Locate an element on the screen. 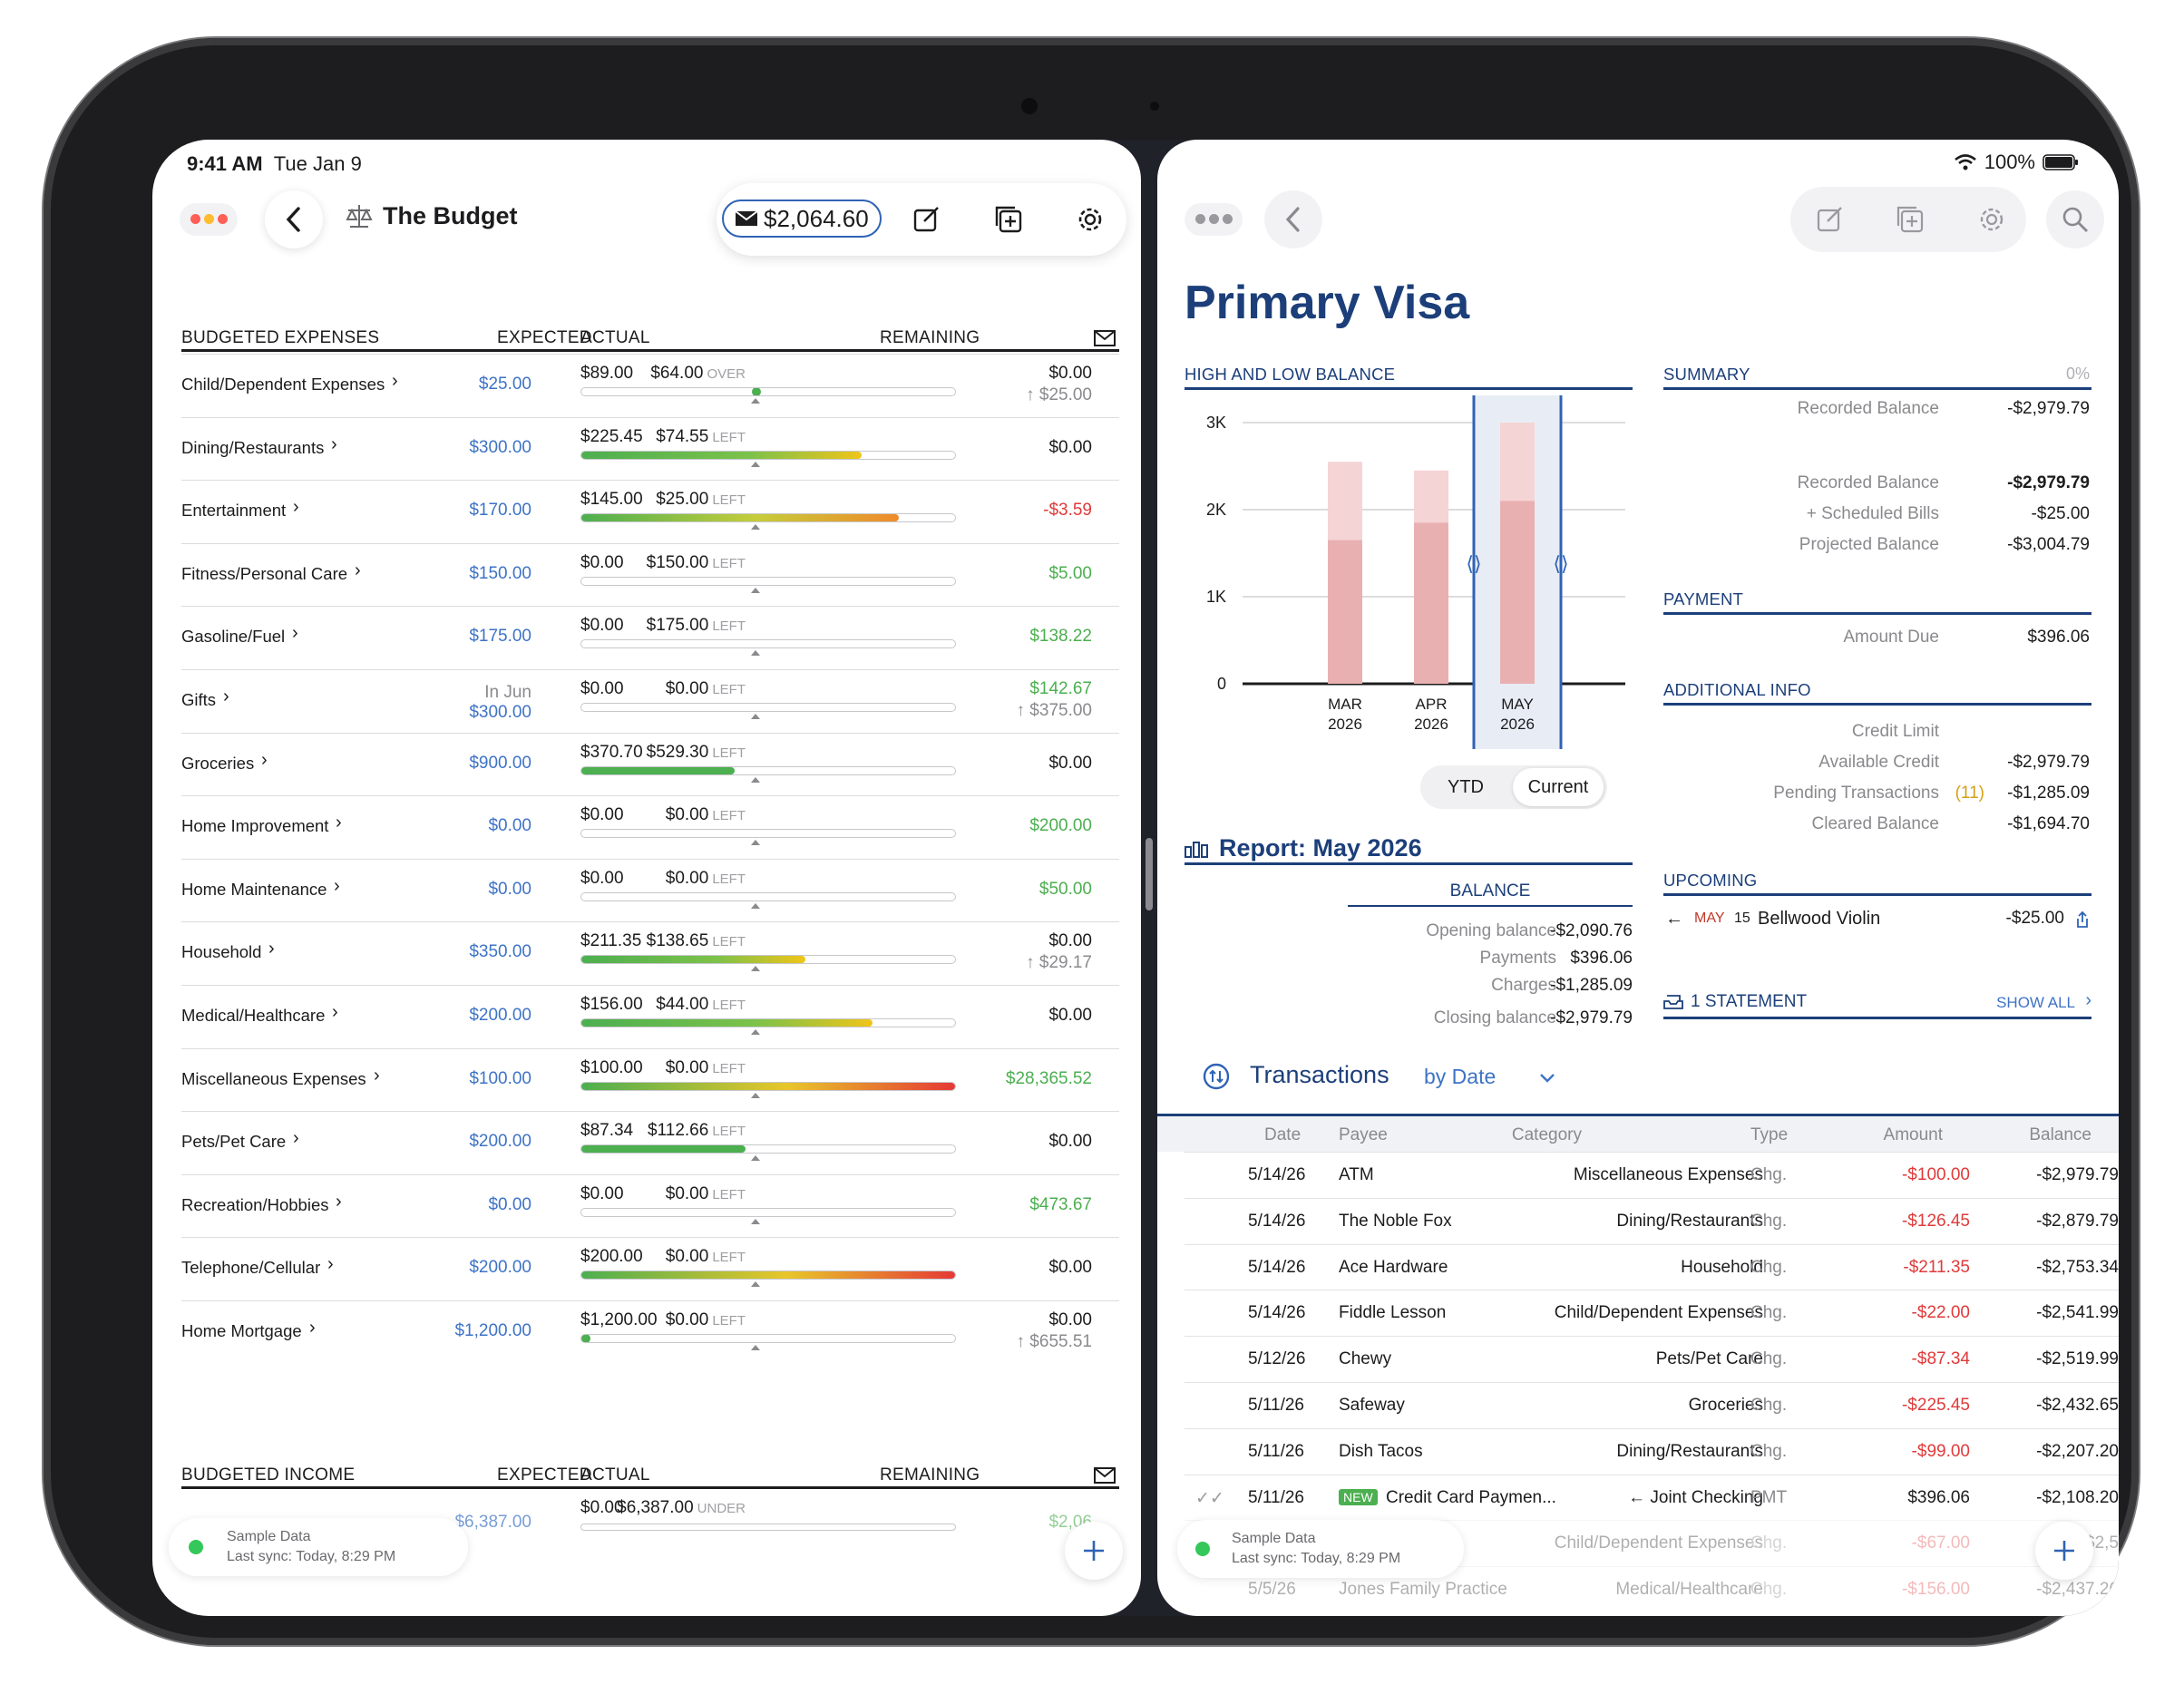 The image size is (2184, 1694). ytd-segment: YTD is located at coordinates (1465, 787).